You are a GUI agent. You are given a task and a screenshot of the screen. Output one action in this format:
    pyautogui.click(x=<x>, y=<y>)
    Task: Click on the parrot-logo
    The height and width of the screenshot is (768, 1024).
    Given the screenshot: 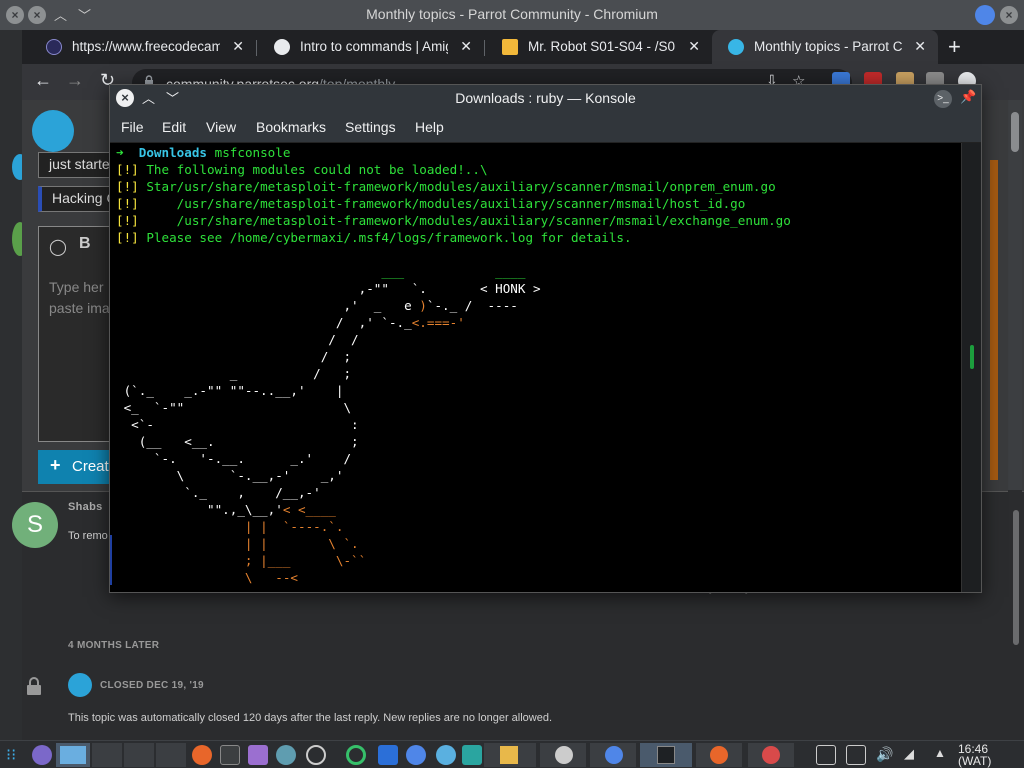 What is the action you would take?
    pyautogui.click(x=53, y=131)
    